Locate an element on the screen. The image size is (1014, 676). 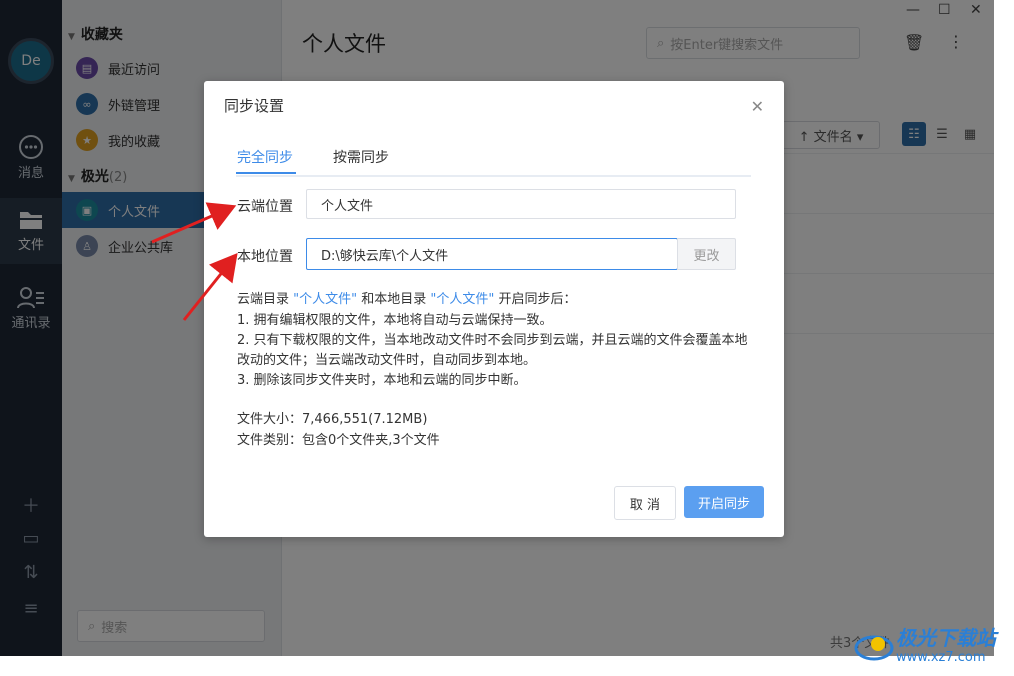
sync-tabs: 完全同步 按需同步 is located at coordinates (493, 161).